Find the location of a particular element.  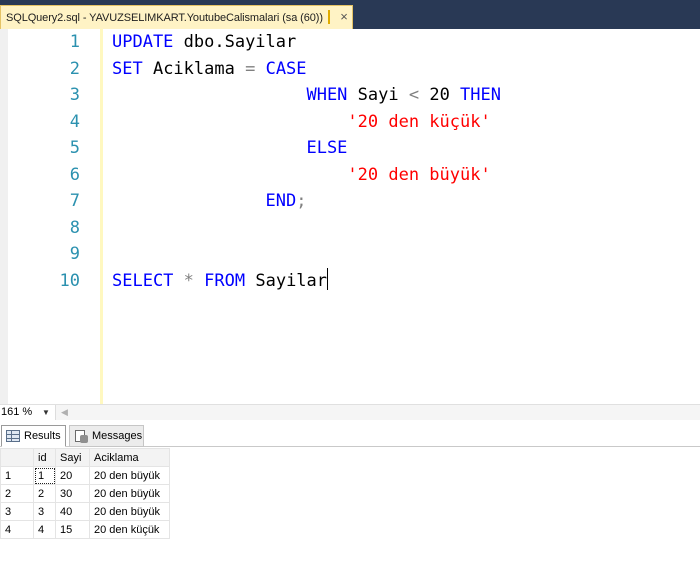

line-number: 9 is located at coordinates (74, 254).